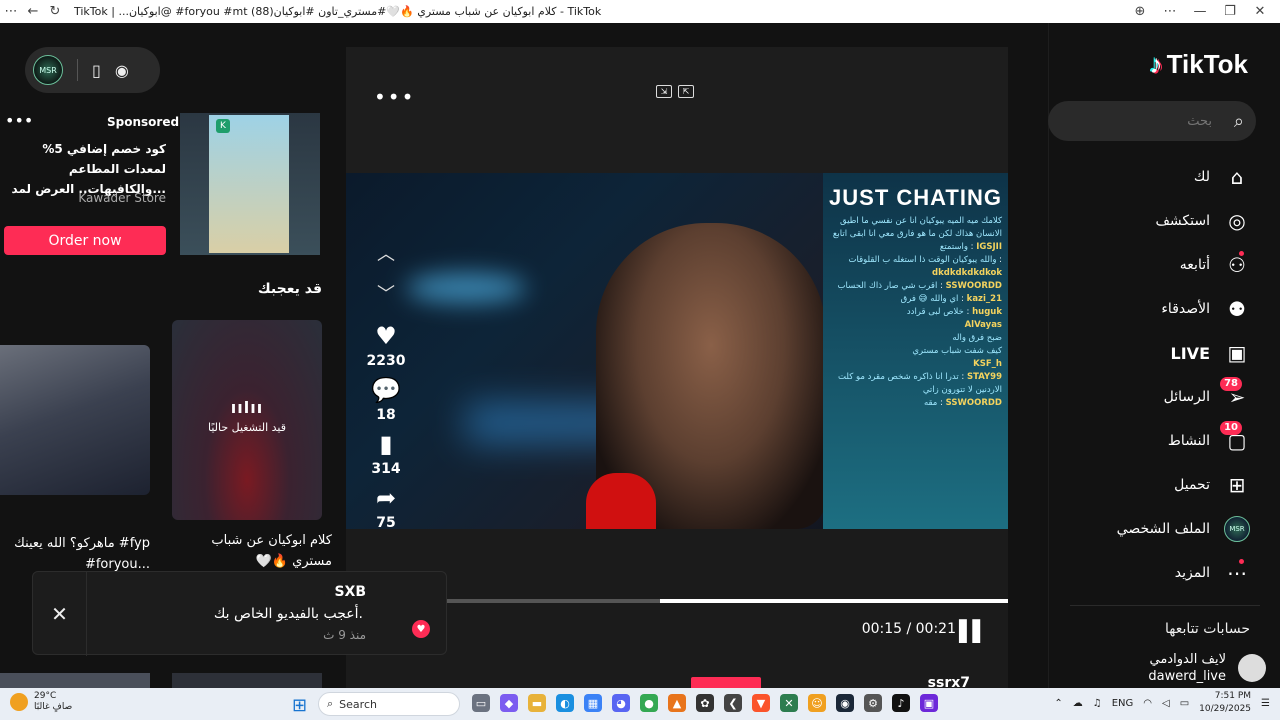 The image size is (1280, 720). What do you see at coordinates (726, 682) in the screenshot?
I see `follow-button-strip` at bounding box center [726, 682].